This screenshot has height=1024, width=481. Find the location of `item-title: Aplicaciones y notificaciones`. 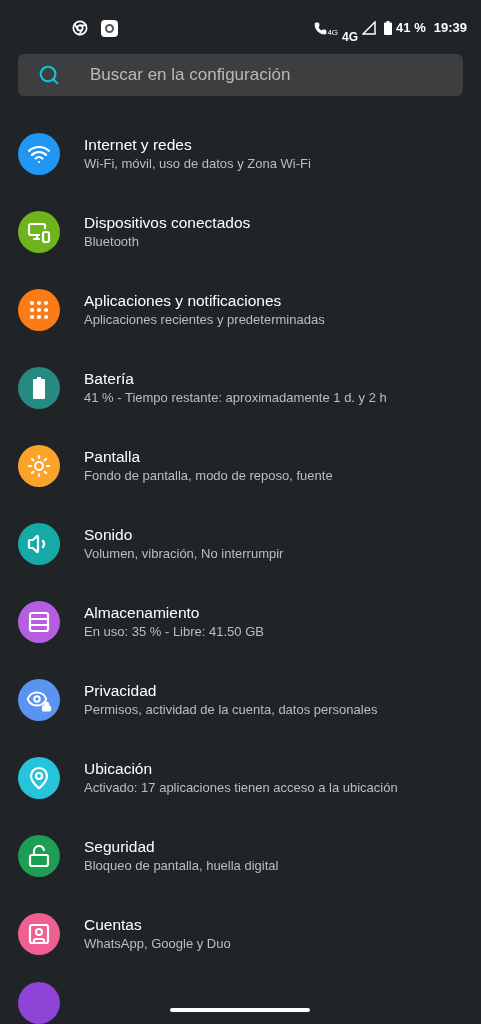

item-title: Aplicaciones y notificaciones is located at coordinates (183, 301).